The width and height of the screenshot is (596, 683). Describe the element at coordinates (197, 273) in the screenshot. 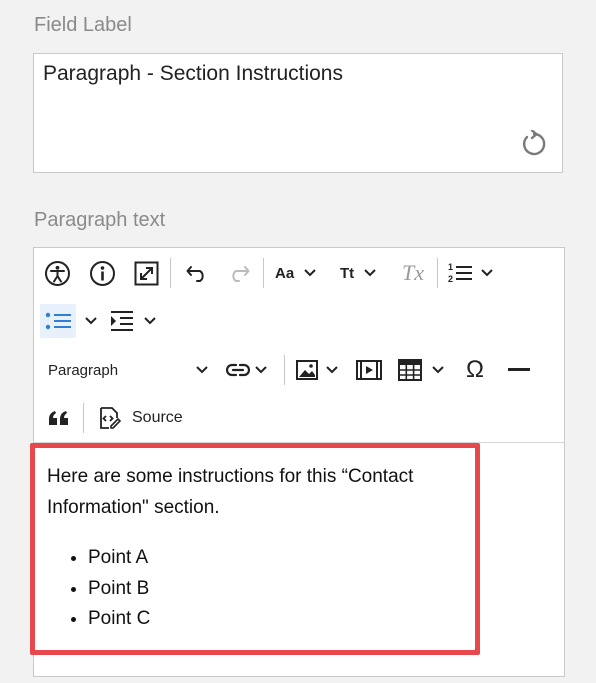

I see `undo-icon` at that location.